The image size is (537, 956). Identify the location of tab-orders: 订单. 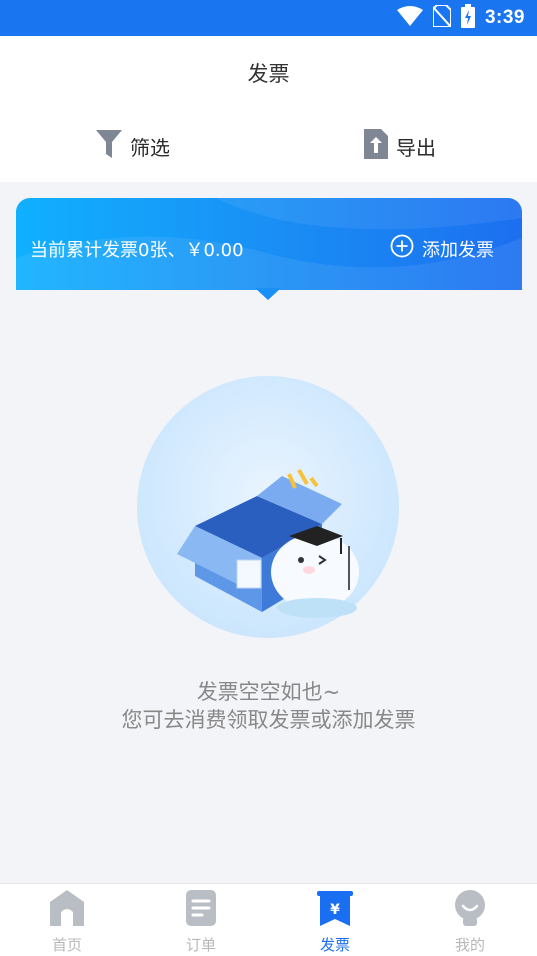
(201, 922).